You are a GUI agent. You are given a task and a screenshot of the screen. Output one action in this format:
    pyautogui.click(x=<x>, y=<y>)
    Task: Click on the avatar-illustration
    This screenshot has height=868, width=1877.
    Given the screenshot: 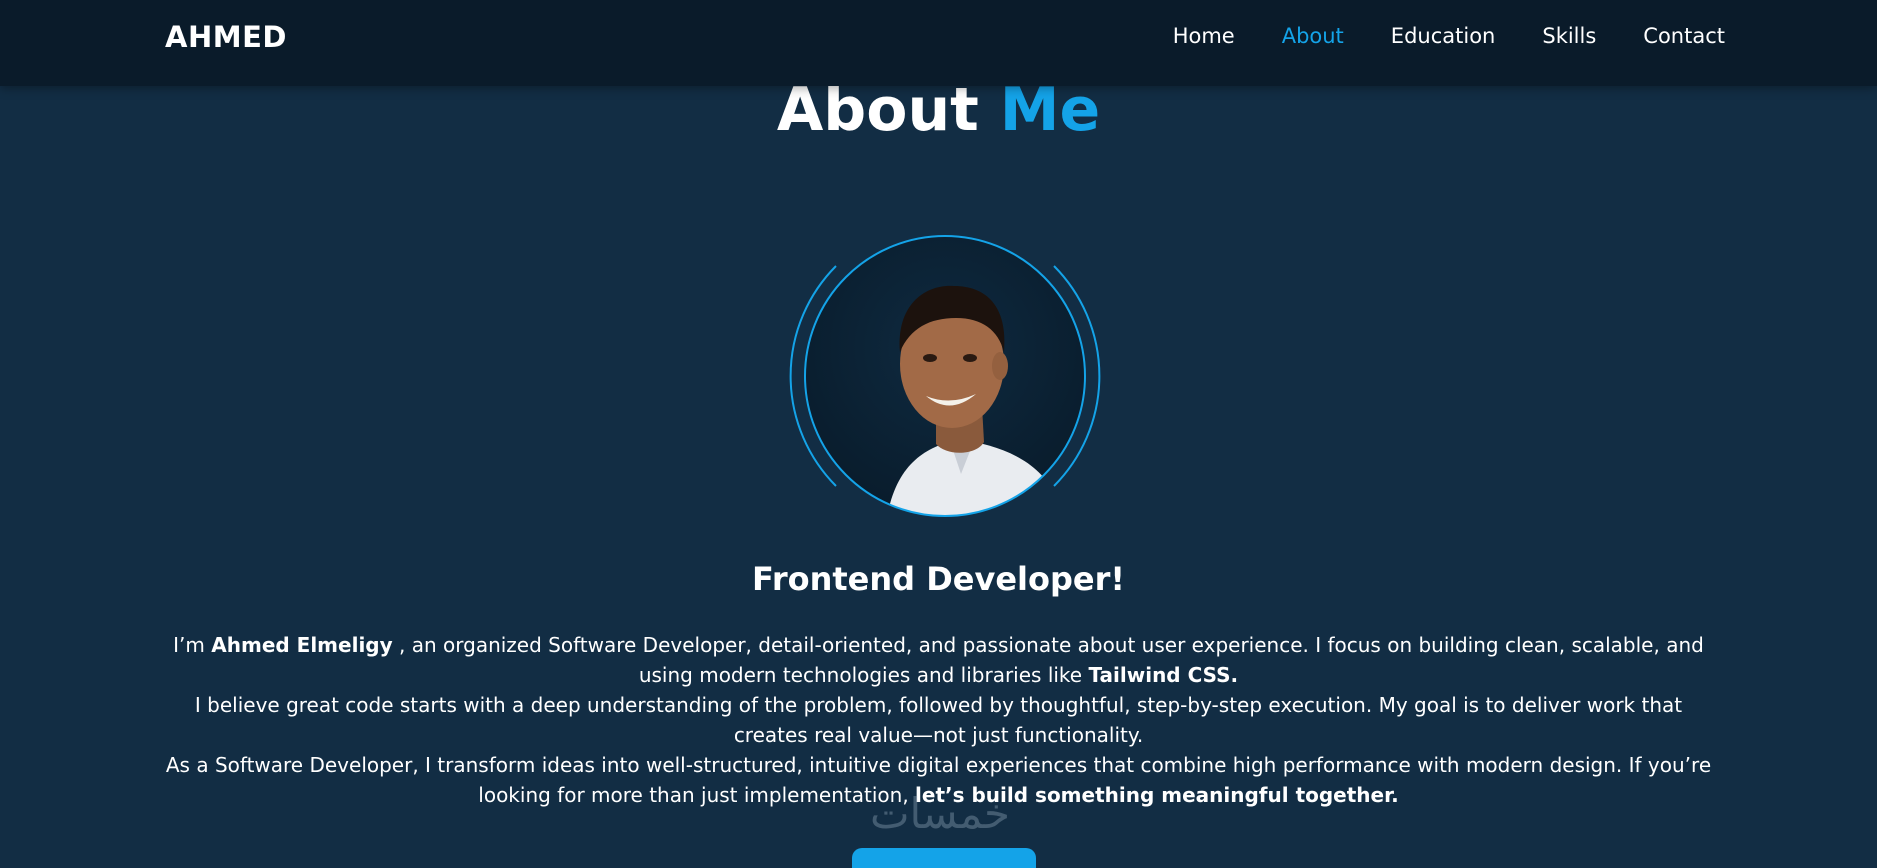 What is the action you would take?
    pyautogui.click(x=945, y=376)
    